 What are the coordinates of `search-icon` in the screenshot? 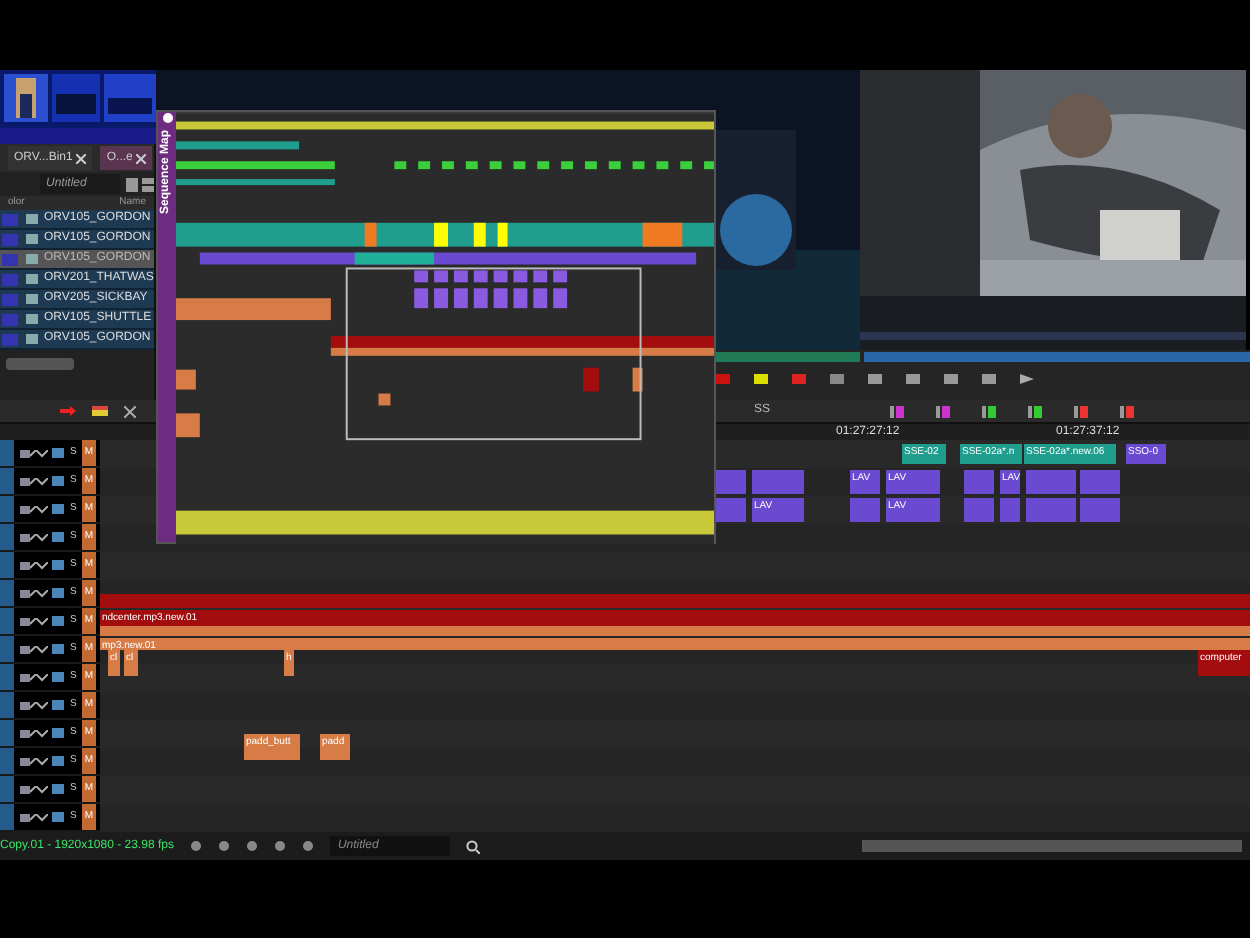 It's located at (472, 846).